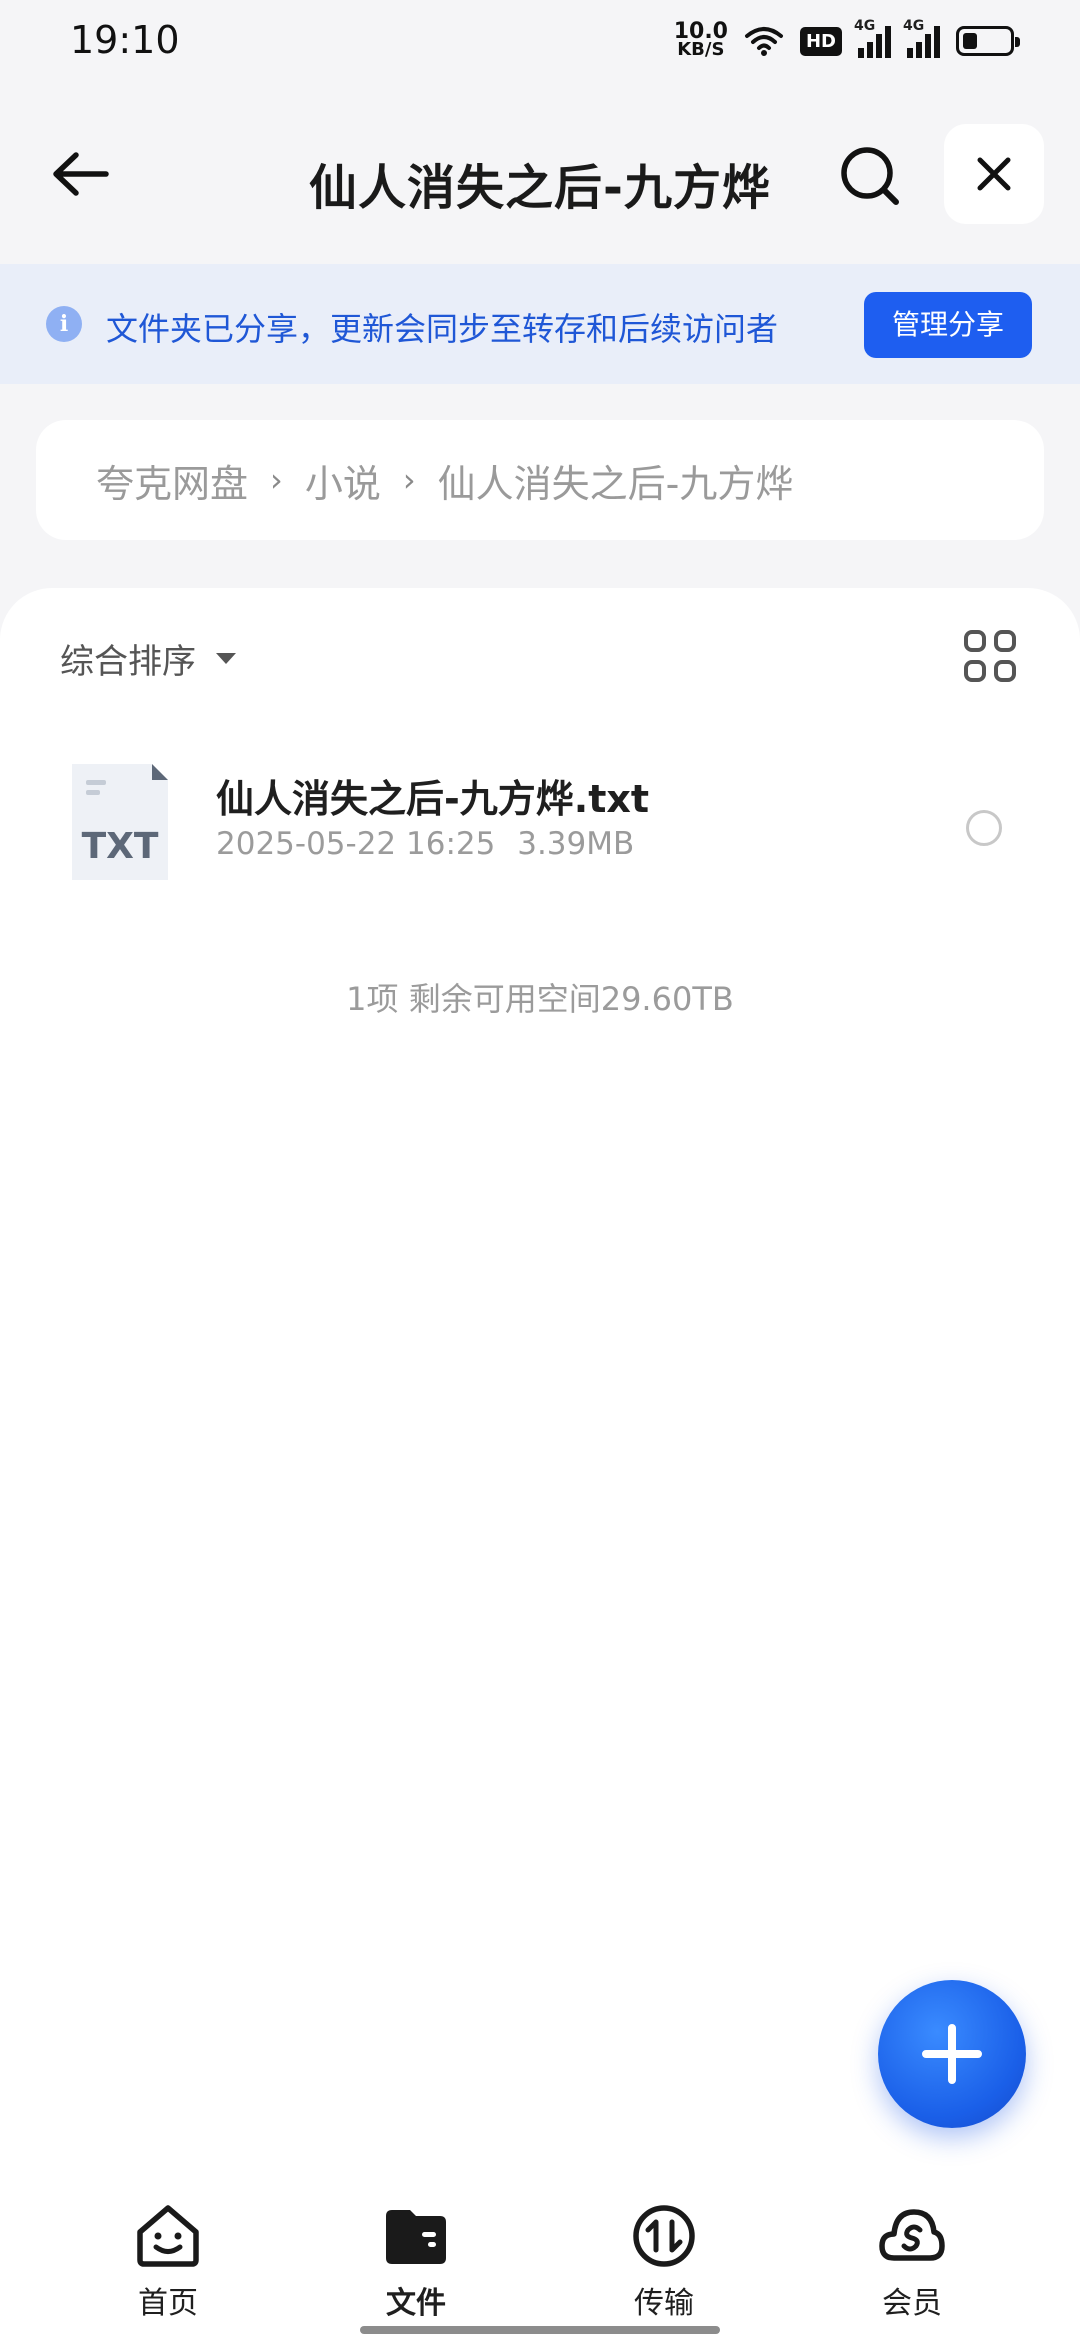 The width and height of the screenshot is (1080, 2340). I want to click on status-bar: 19:10 10.0 KB/S HD 4G 4G, so click(540, 42).